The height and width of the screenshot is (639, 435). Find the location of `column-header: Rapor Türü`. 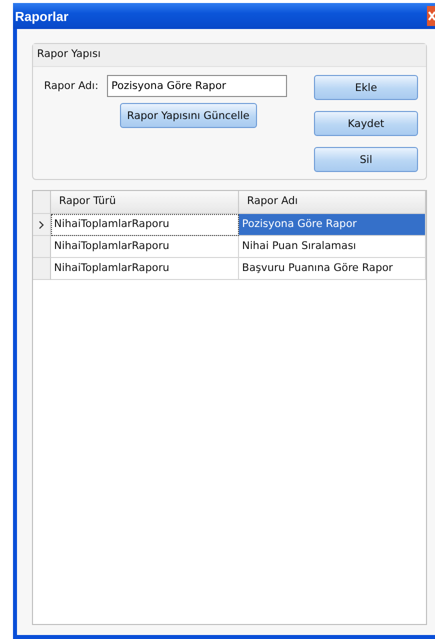

column-header: Rapor Türü is located at coordinates (145, 202).